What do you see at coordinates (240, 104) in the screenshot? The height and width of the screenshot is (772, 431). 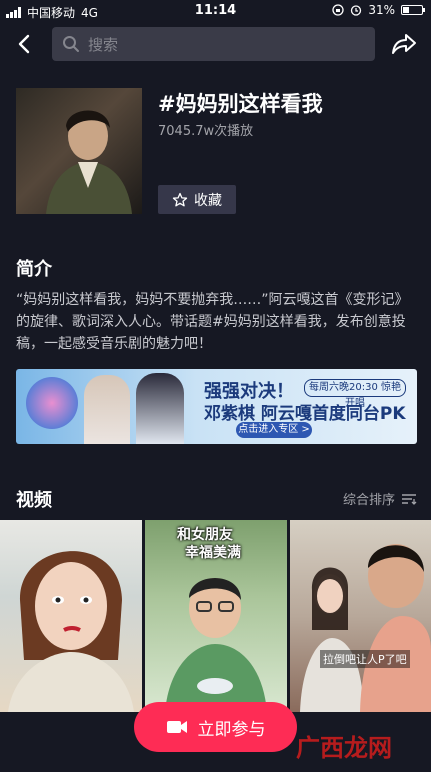 I see `topic-title: #妈妈别这样看我` at bounding box center [240, 104].